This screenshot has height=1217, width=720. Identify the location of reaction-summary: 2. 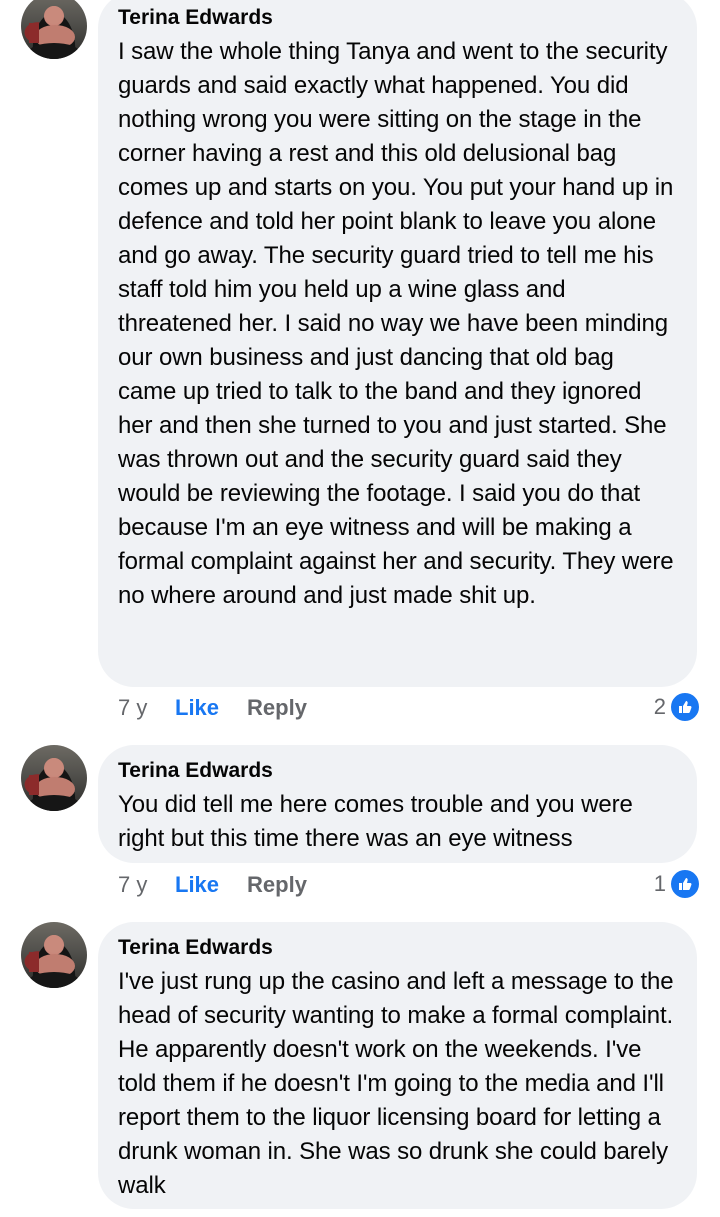
(677, 707).